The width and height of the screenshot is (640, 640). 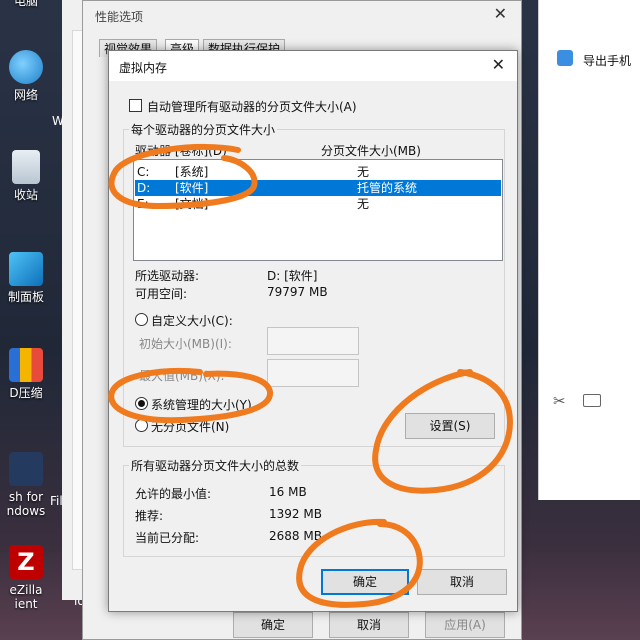 I want to click on max-size-input, so click(x=313, y=373).